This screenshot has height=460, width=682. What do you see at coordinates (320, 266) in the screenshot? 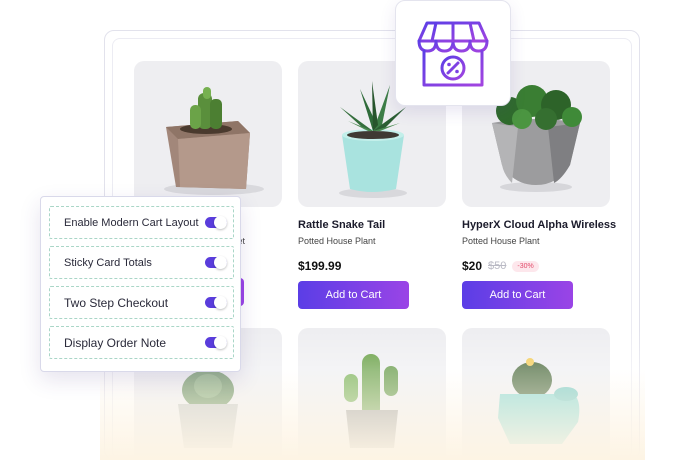
I see `product-price: $199.99` at bounding box center [320, 266].